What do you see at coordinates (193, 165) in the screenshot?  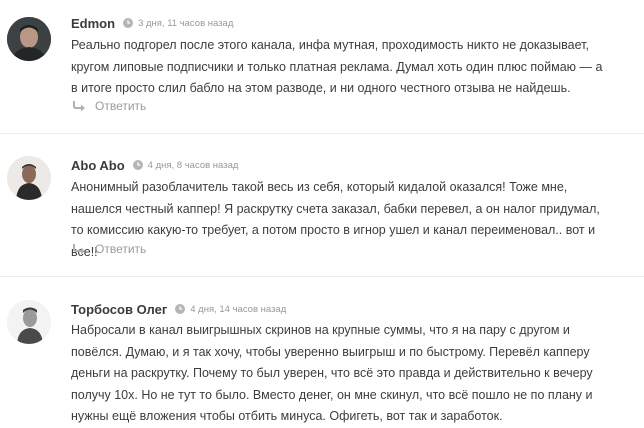 I see `comment-timestamp: 4 дня, 8 часов назад` at bounding box center [193, 165].